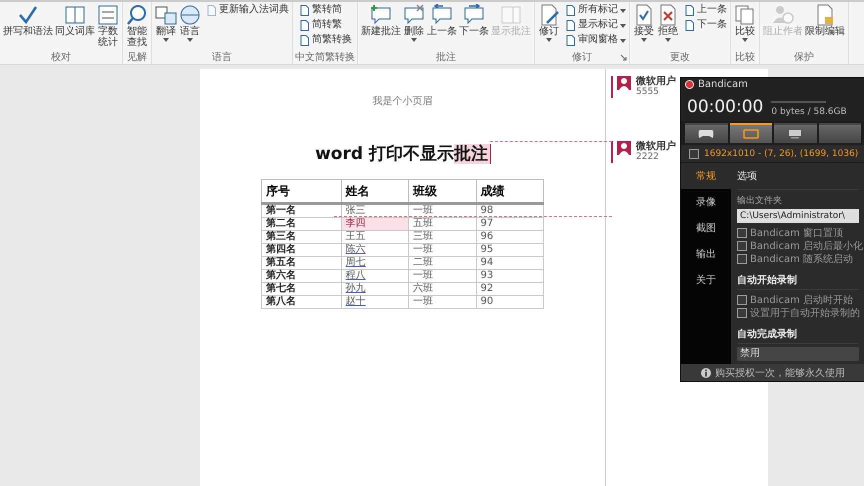 Image resolution: width=864 pixels, height=486 pixels. Describe the element at coordinates (796, 233) in the screenshot. I see `option-label: Bandicam 窗口置顶` at that location.